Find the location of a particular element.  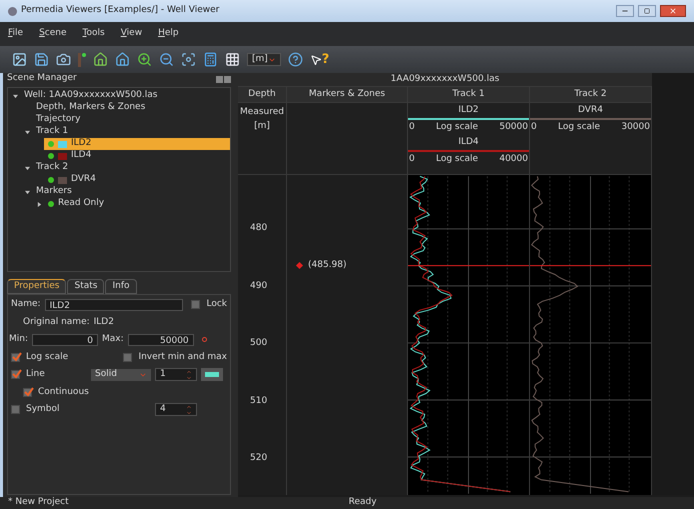

depth-tick-label: 500 is located at coordinates (259, 343).